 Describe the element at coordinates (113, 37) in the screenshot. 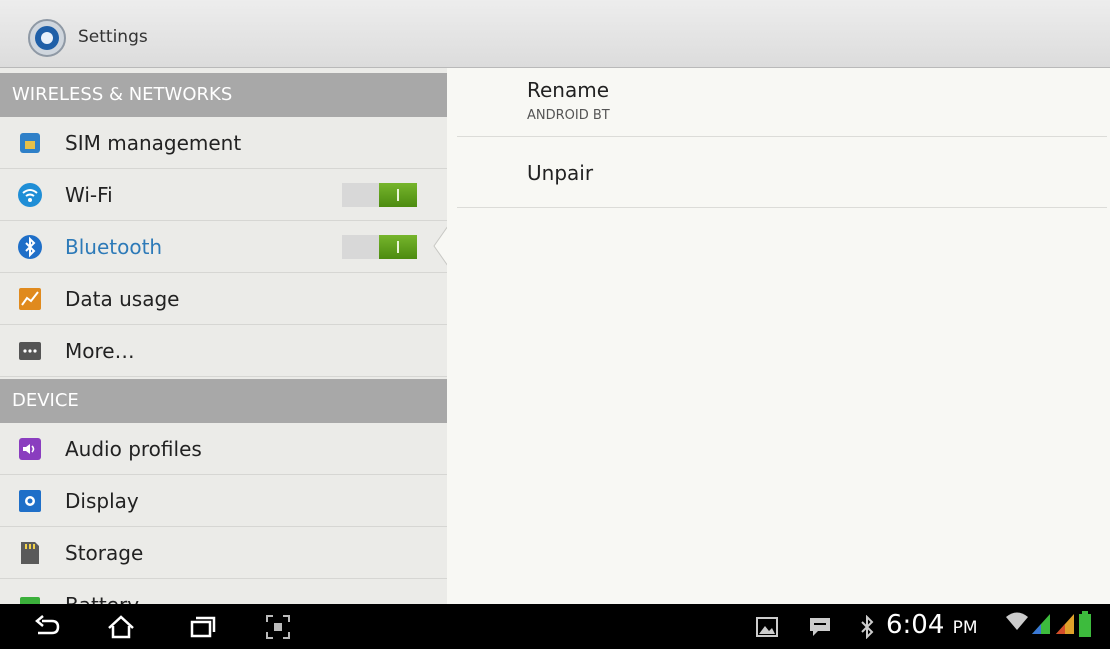

I see `page-title: Settings` at that location.